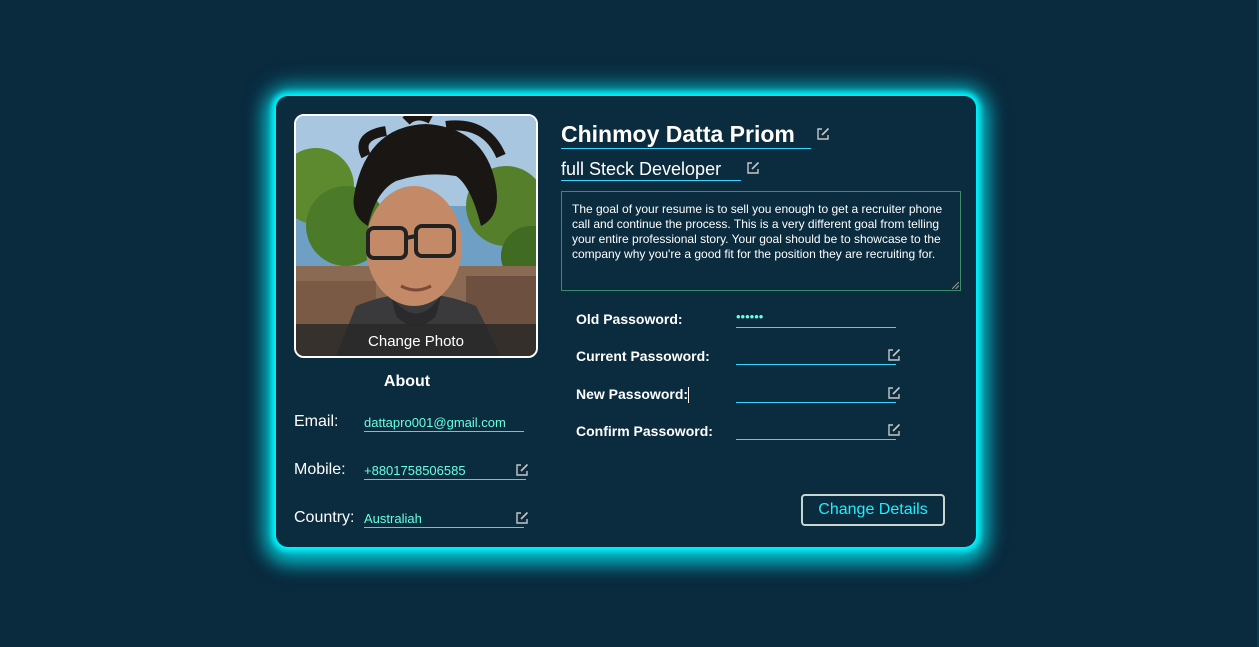 The height and width of the screenshot is (647, 1259). Describe the element at coordinates (445, 471) in the screenshot. I see `mobile-field: +8801758506585` at that location.